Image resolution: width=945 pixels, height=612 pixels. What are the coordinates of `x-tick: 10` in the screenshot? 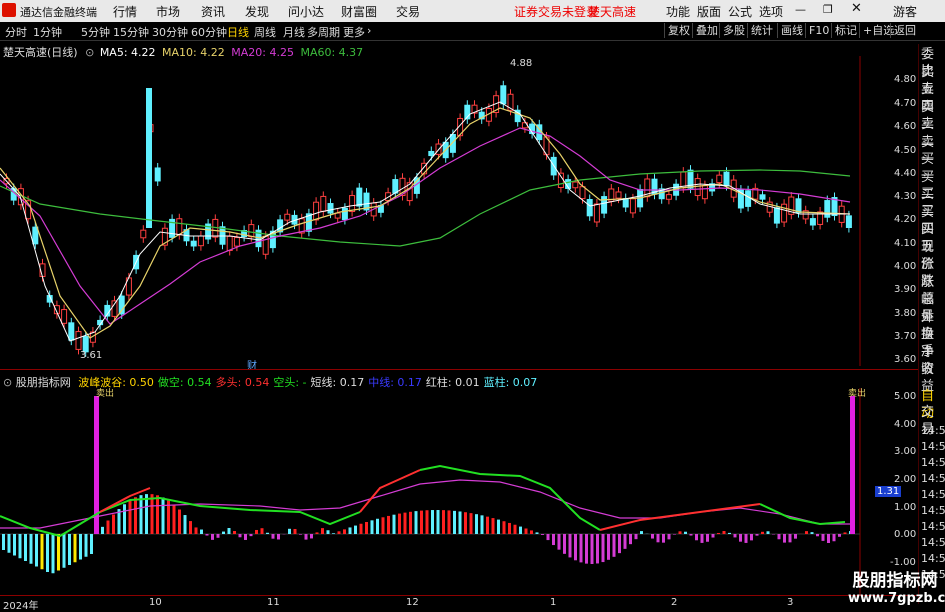 It's located at (155, 602).